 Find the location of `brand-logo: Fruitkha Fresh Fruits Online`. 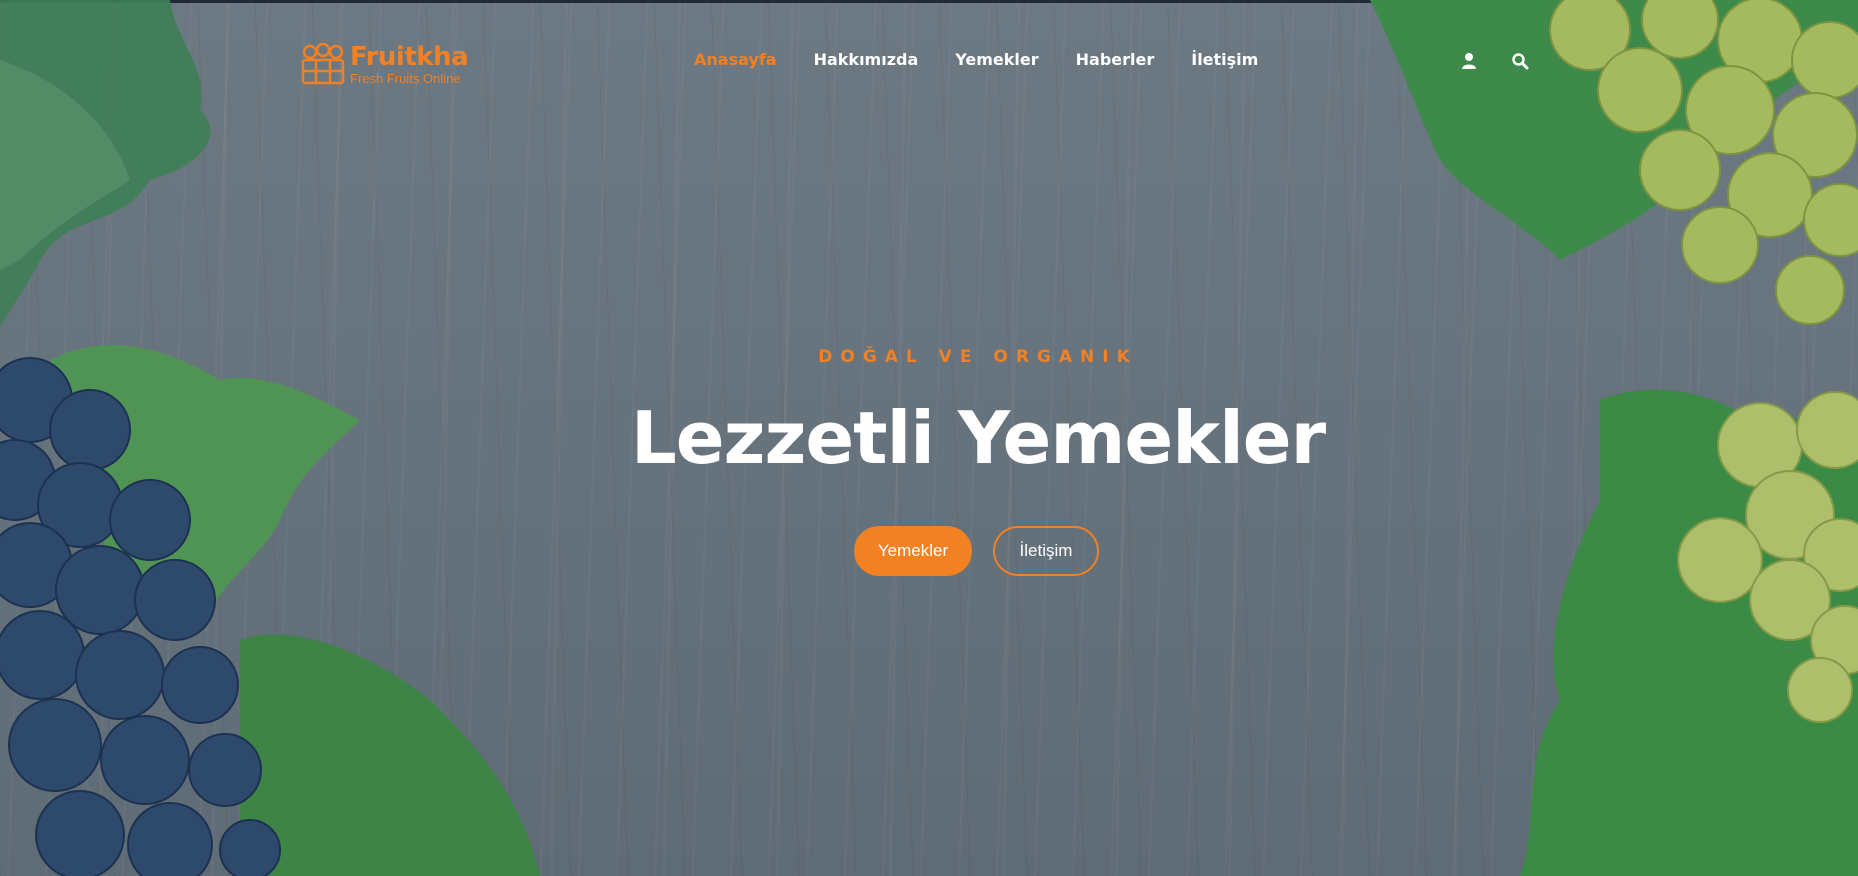

brand-logo: Fruitkha Fresh Fruits Online is located at coordinates (384, 63).